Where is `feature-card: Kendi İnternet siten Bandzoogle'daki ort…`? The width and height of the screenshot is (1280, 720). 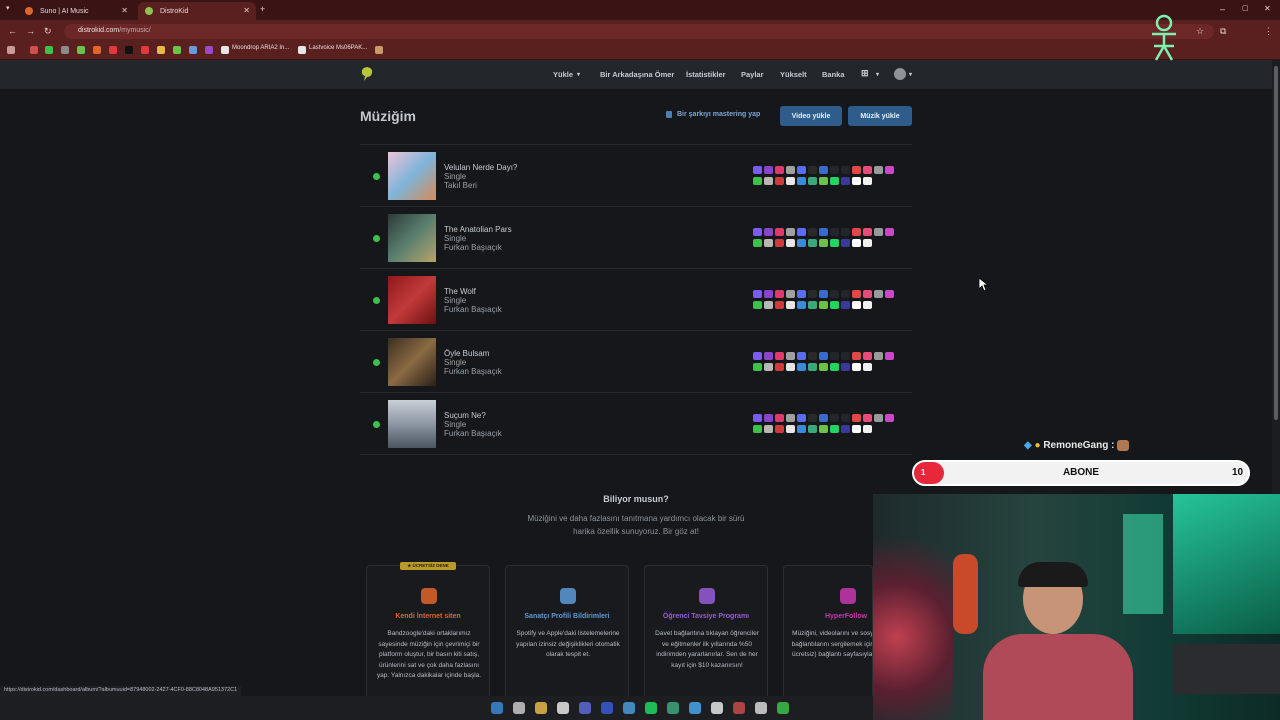 feature-card: Kendi İnternet siten Bandzoogle'daki ort… is located at coordinates (428, 635).